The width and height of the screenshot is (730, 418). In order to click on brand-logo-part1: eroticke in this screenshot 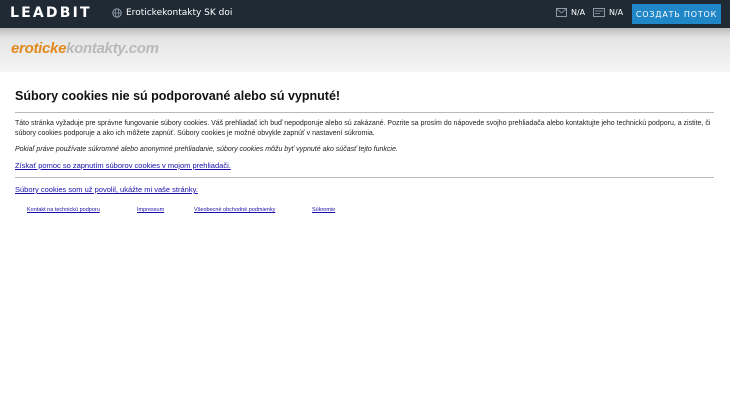, I will do `click(39, 48)`.